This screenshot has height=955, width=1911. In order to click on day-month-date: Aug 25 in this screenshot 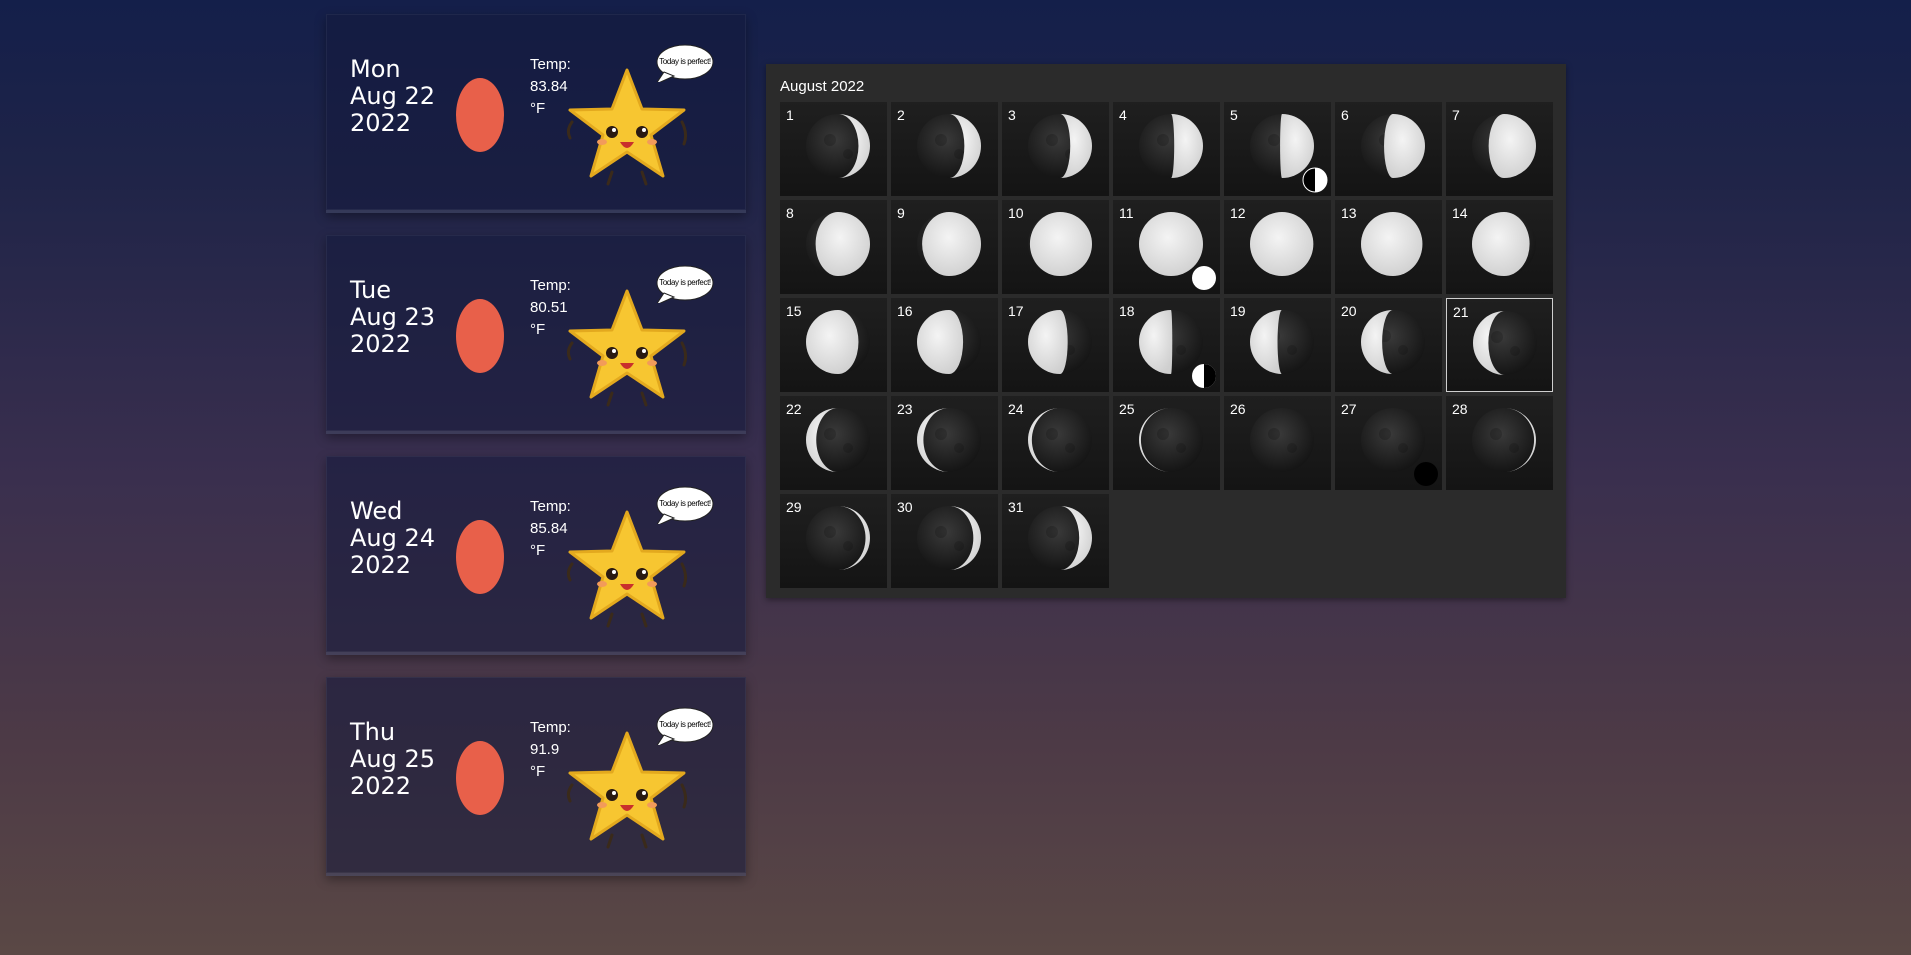, I will do `click(393, 759)`.